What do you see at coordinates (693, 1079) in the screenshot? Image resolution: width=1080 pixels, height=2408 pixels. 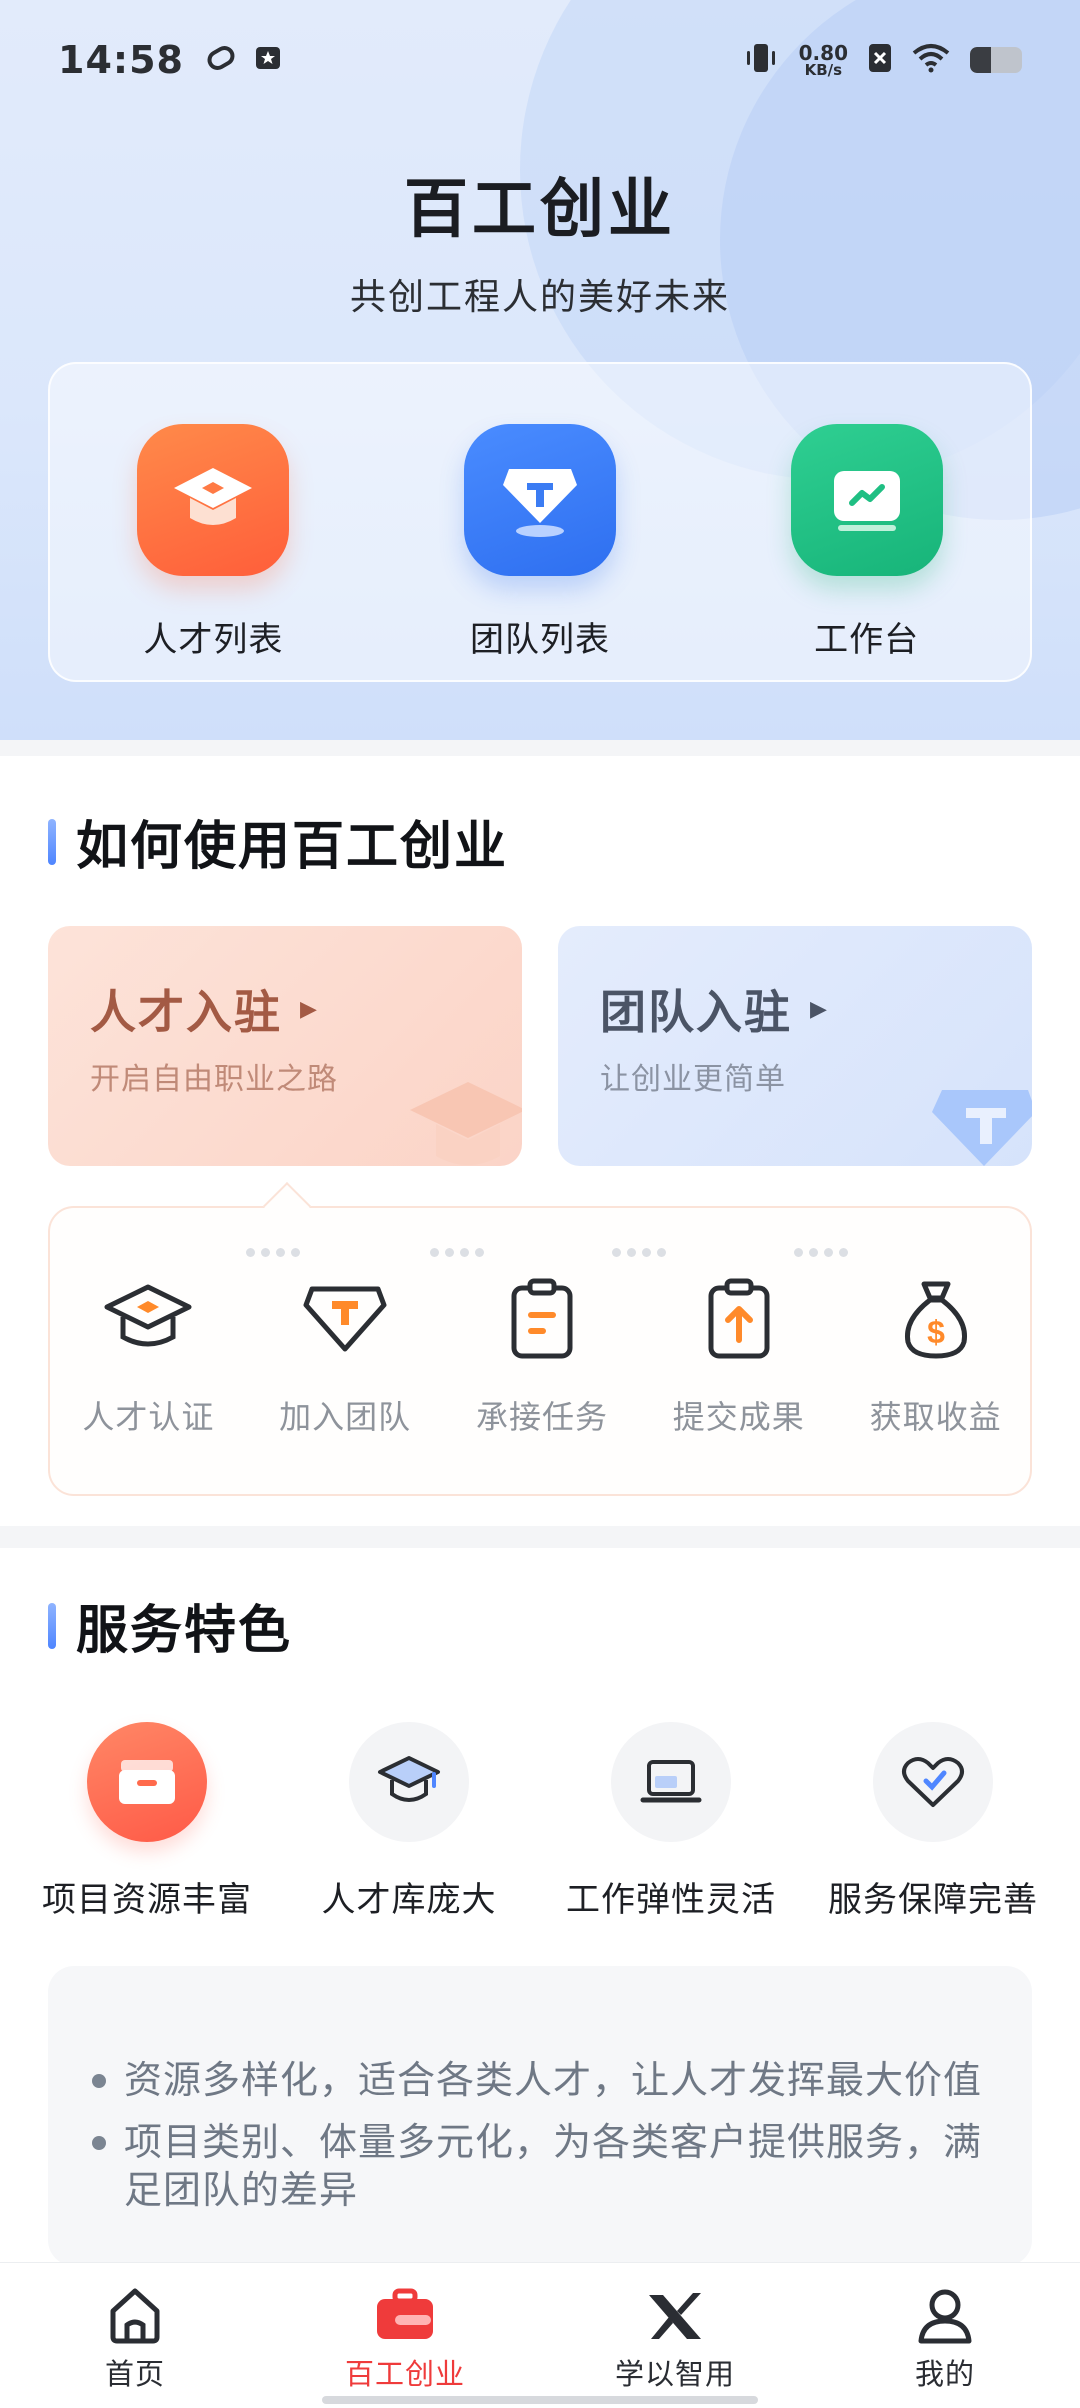 I see `team-join-subtitle: 让创业更简单` at bounding box center [693, 1079].